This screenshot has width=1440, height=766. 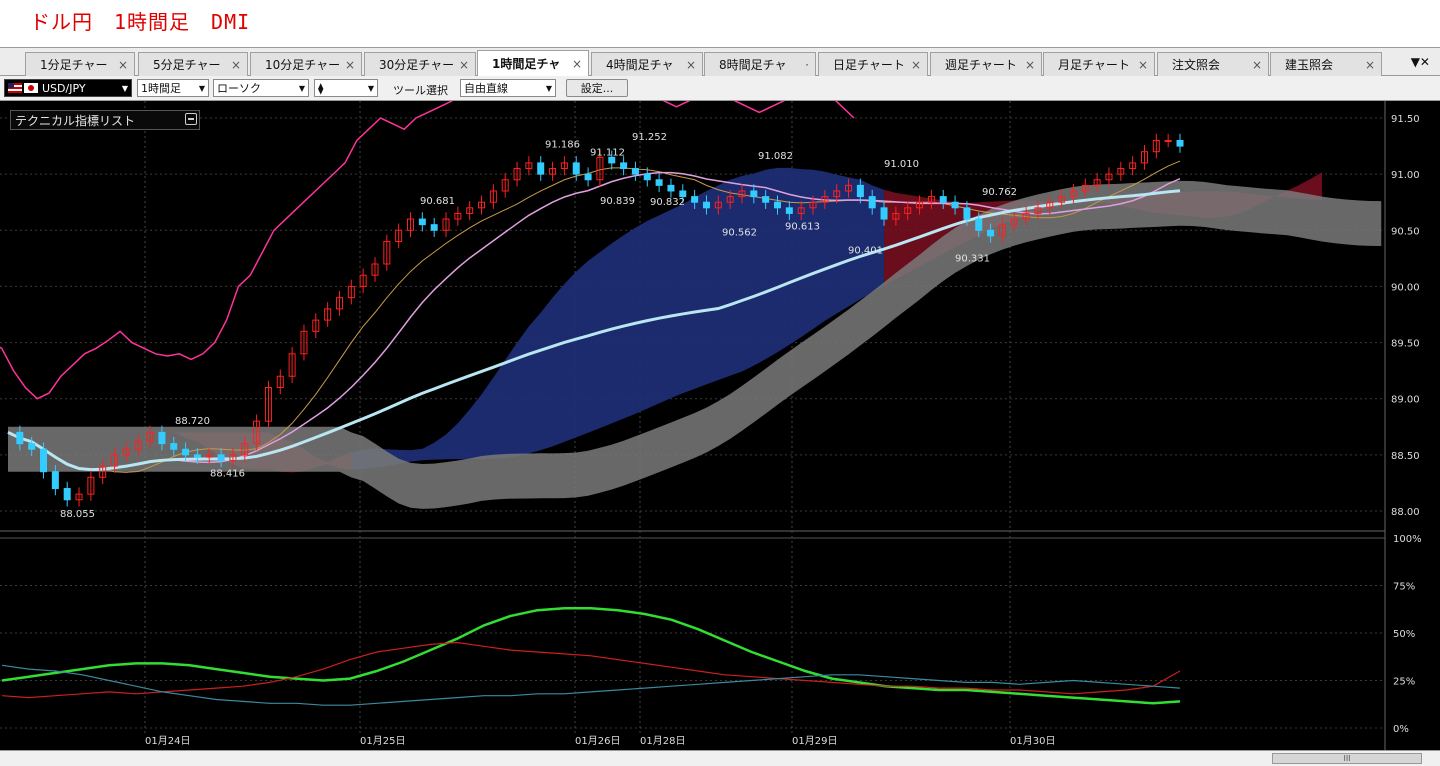 What do you see at coordinates (807, 65) in the screenshot?
I see `close-icon: ·` at bounding box center [807, 65].